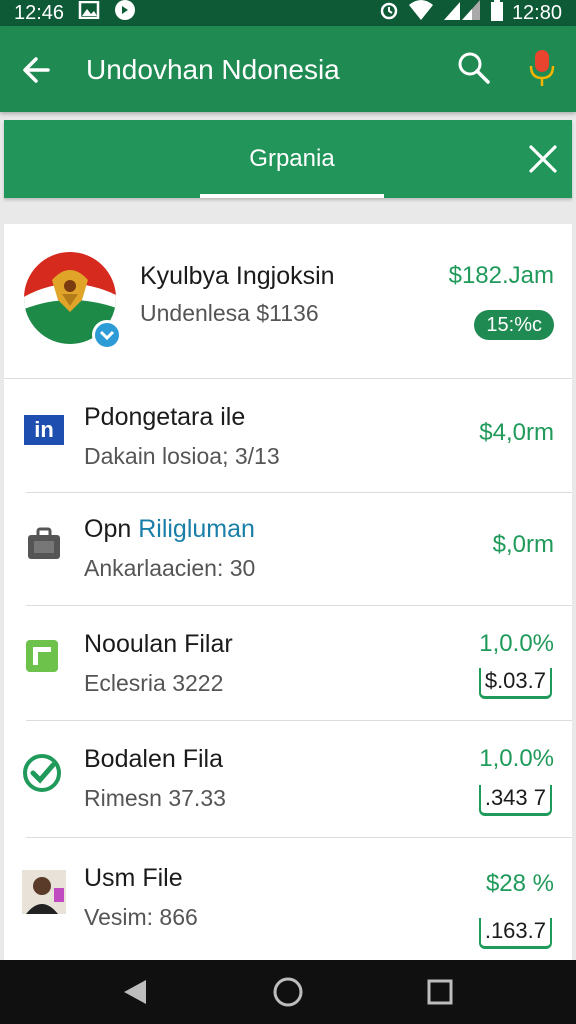  Describe the element at coordinates (519, 883) in the screenshot. I see `item-amount: $28 %` at that location.